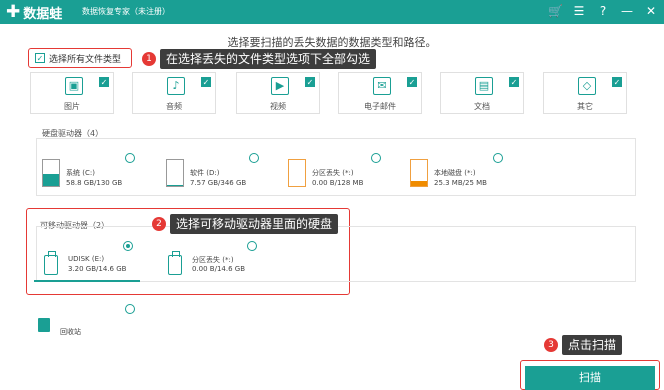  I want to click on titlebar-controls: 🛒 ☰ ? — ✕, so click(603, 11).